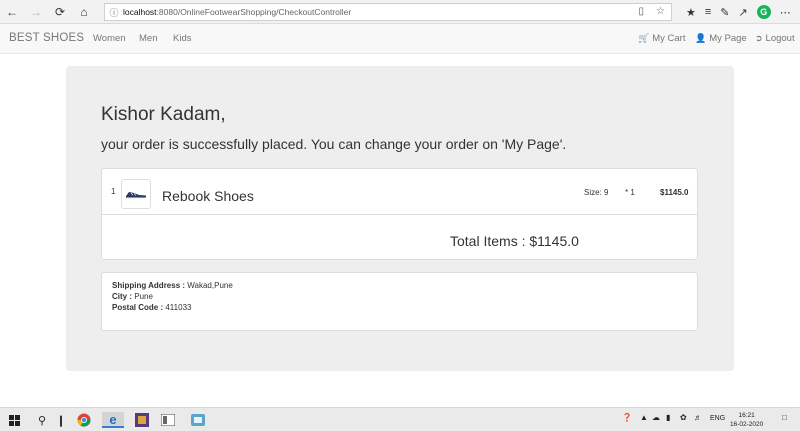  Describe the element at coordinates (42, 420) in the screenshot. I see `search-icon: ⚲` at that location.